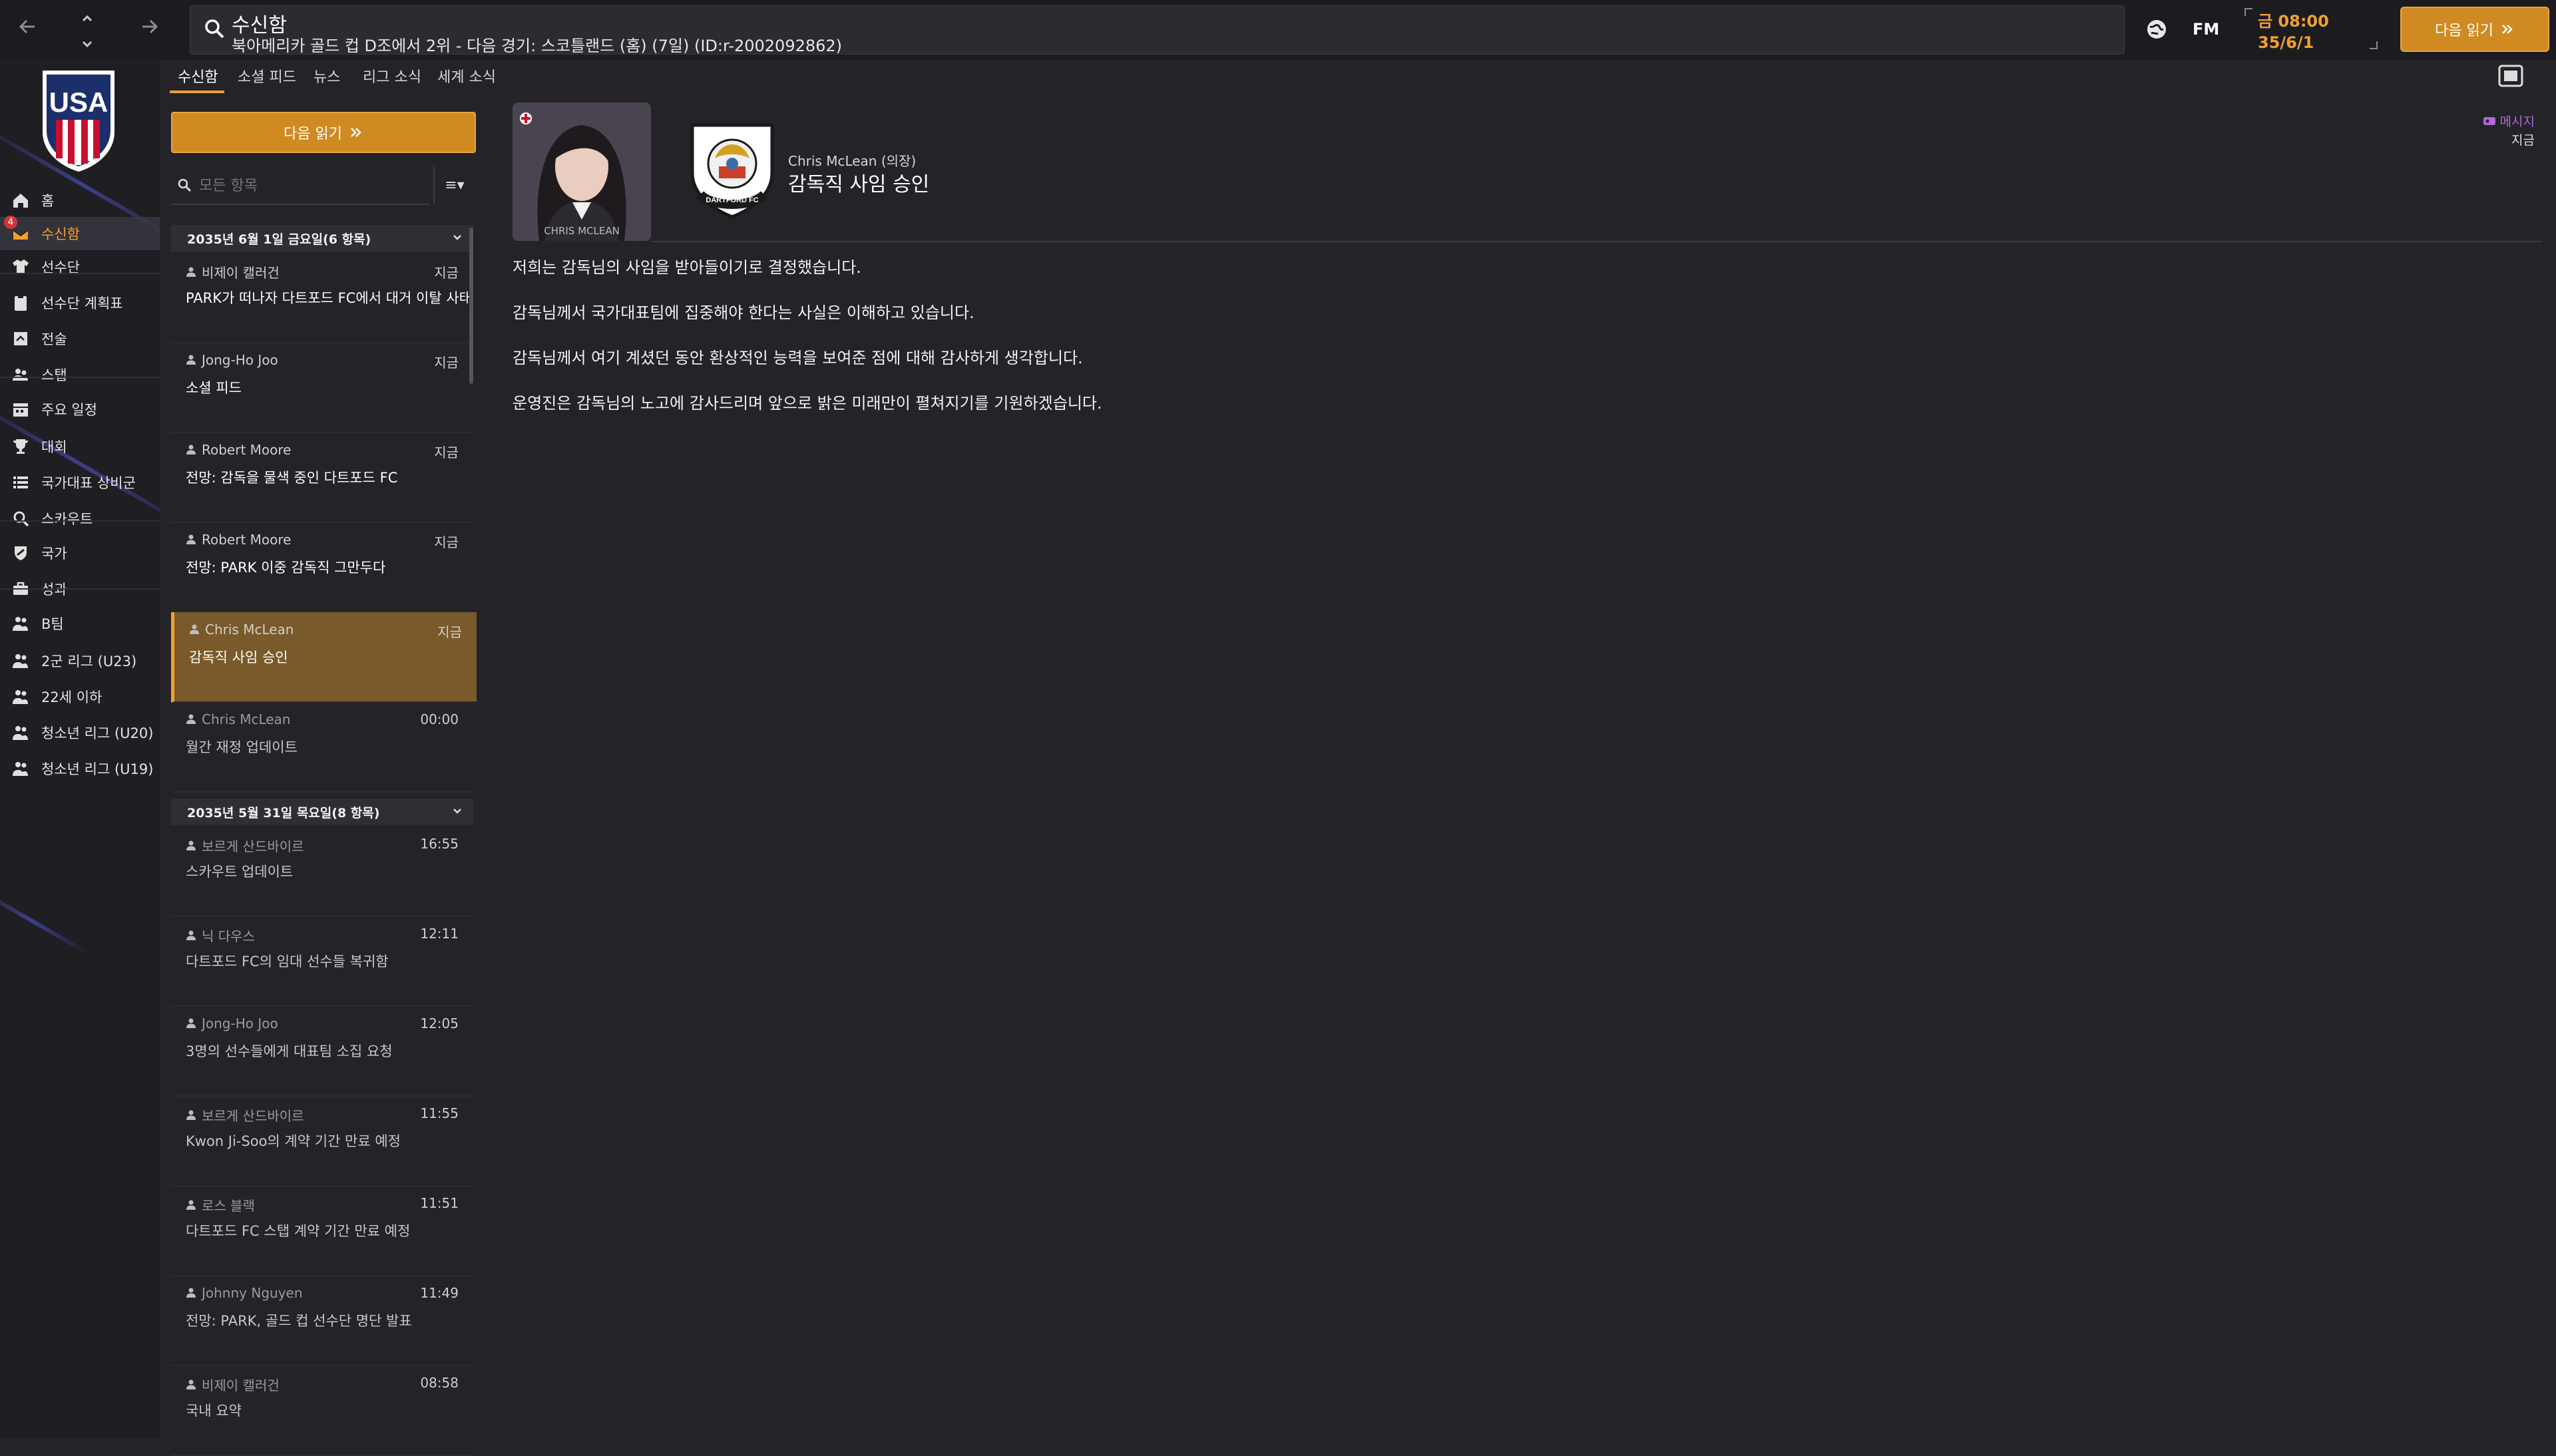 Image resolution: width=2556 pixels, height=1456 pixels. What do you see at coordinates (743, 312) in the screenshot?
I see `message-body-line: 감독님께서 국가대표팀에 집중해야 한다는 사실은 이해하고 있습니다.` at bounding box center [743, 312].